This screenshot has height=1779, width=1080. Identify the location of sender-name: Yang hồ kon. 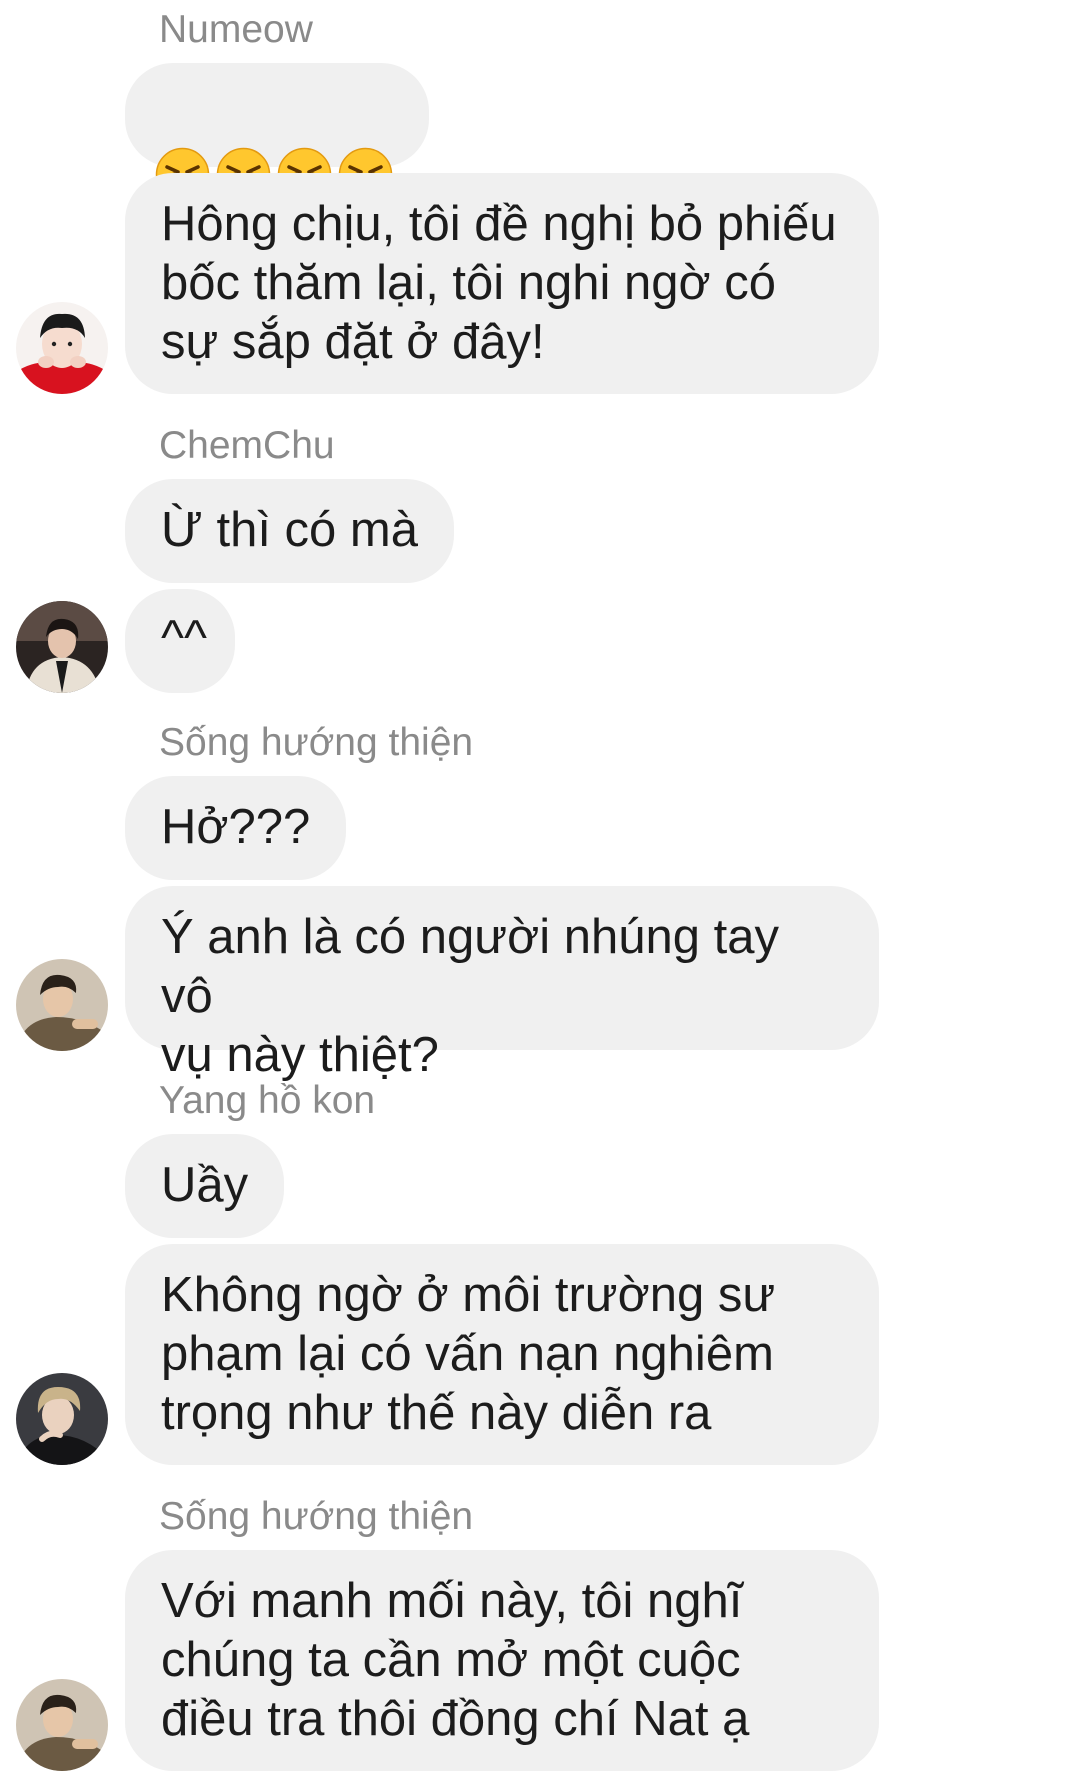
(267, 1100).